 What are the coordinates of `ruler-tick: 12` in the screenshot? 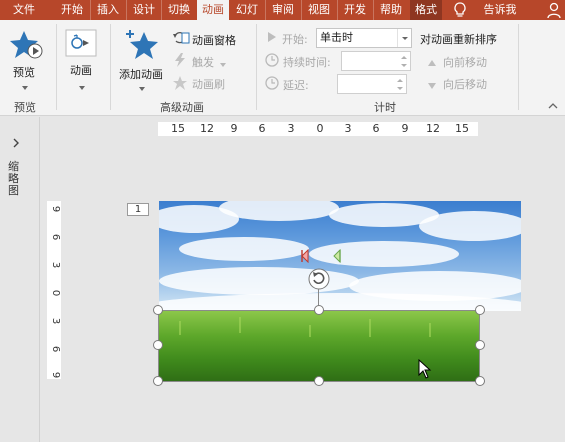 It's located at (207, 128).